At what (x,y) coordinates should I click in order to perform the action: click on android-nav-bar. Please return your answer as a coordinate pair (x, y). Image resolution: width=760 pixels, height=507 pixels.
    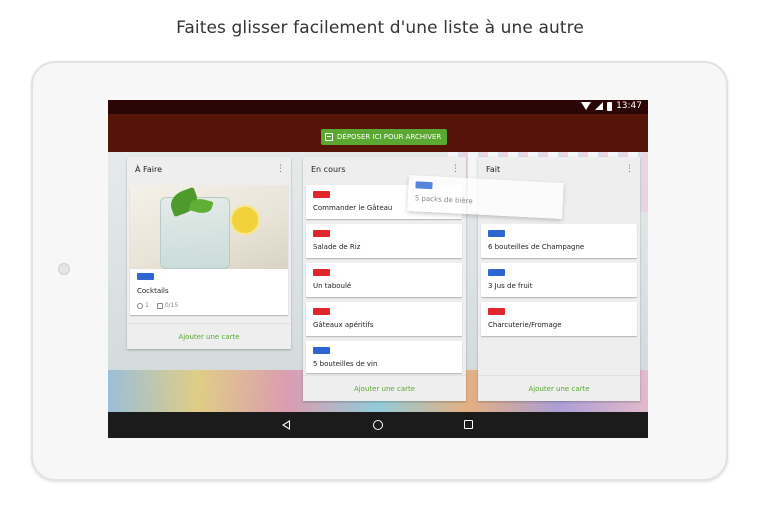
    Looking at the image, I should click on (378, 425).